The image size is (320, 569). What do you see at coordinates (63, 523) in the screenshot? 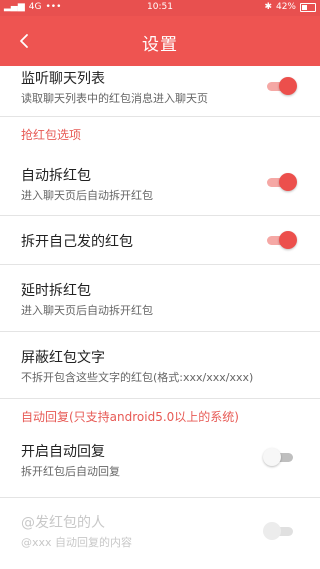
I see `setting-title: @发红包的人` at bounding box center [63, 523].